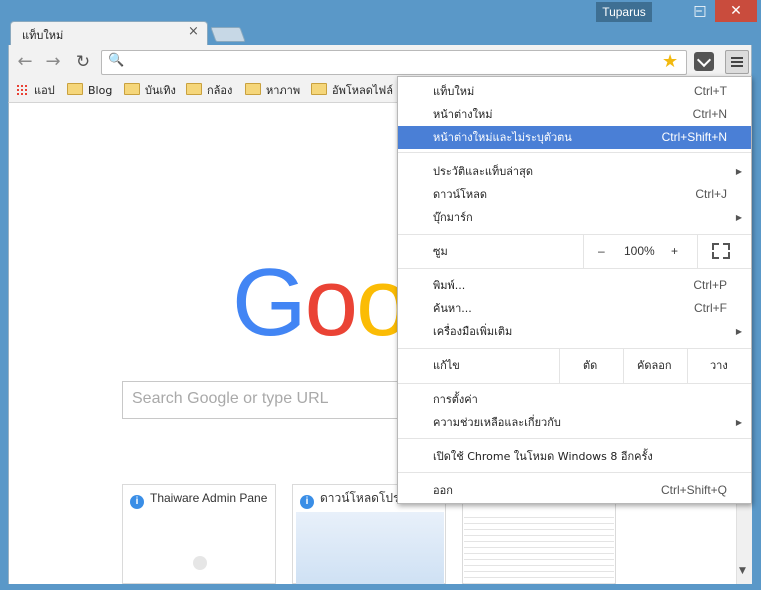  What do you see at coordinates (574, 308) in the screenshot?
I see `menu-item-find: ค้นหา... Ctrl+F` at bounding box center [574, 308].